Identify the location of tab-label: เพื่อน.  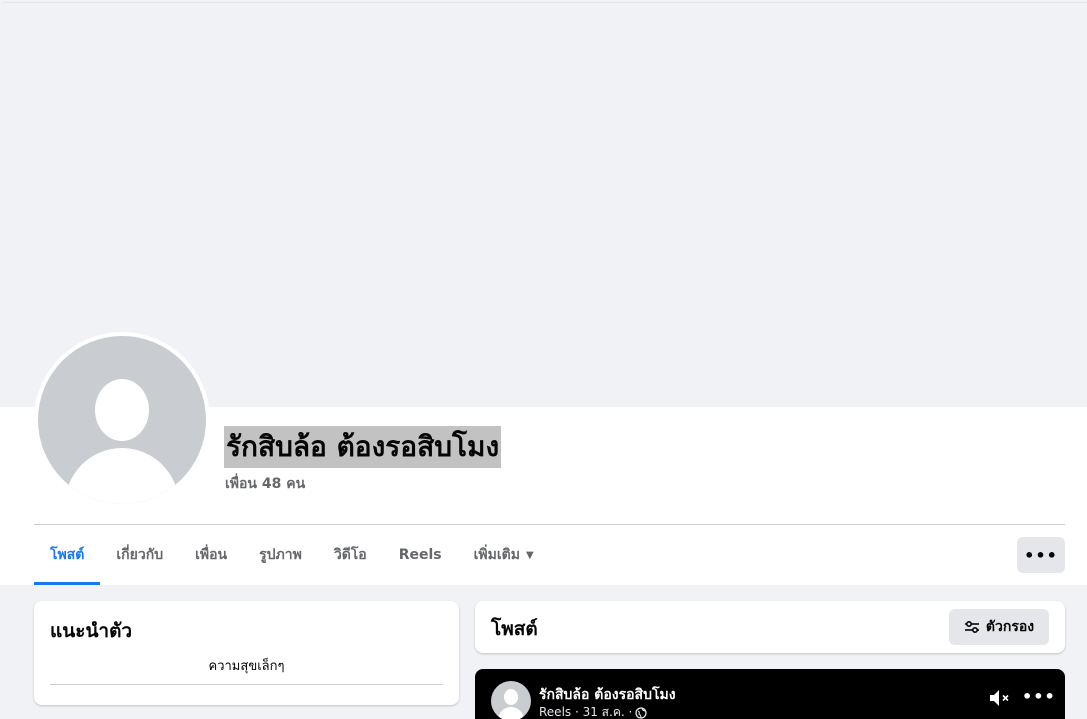
(211, 555).